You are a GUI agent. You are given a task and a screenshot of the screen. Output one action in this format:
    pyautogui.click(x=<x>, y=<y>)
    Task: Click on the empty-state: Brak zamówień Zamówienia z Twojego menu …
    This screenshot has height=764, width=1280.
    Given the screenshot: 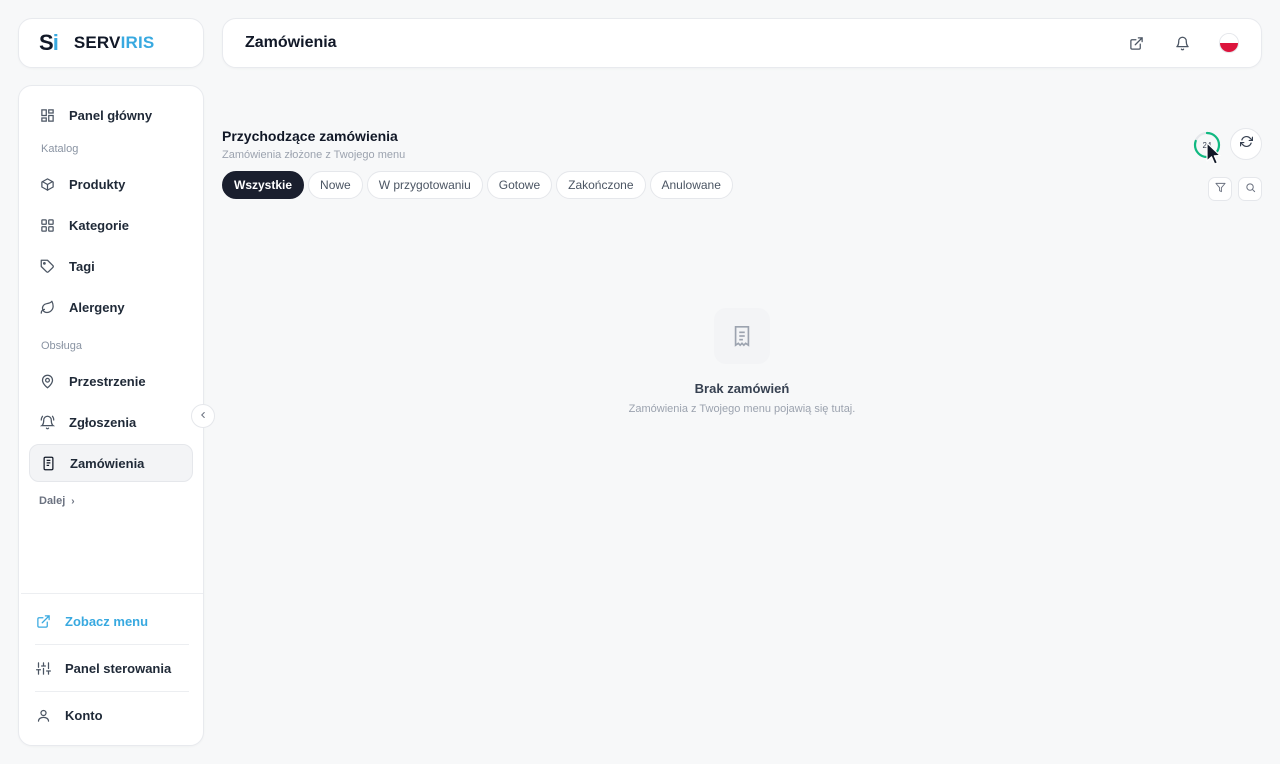 What is the action you would take?
    pyautogui.click(x=742, y=361)
    